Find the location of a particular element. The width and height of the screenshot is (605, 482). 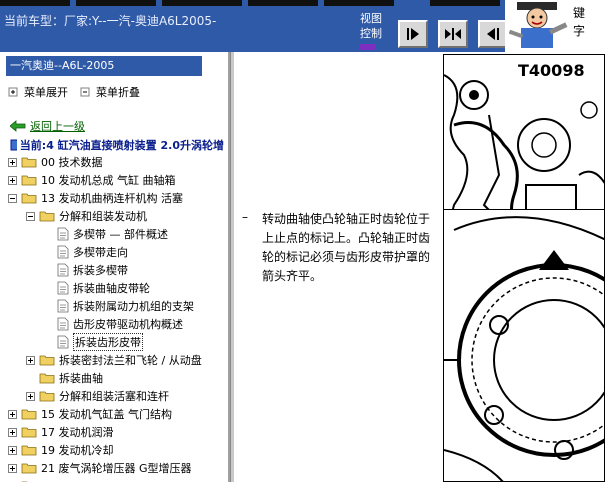

tree-item: 拆装齿形皮带 is located at coordinates (93, 342).